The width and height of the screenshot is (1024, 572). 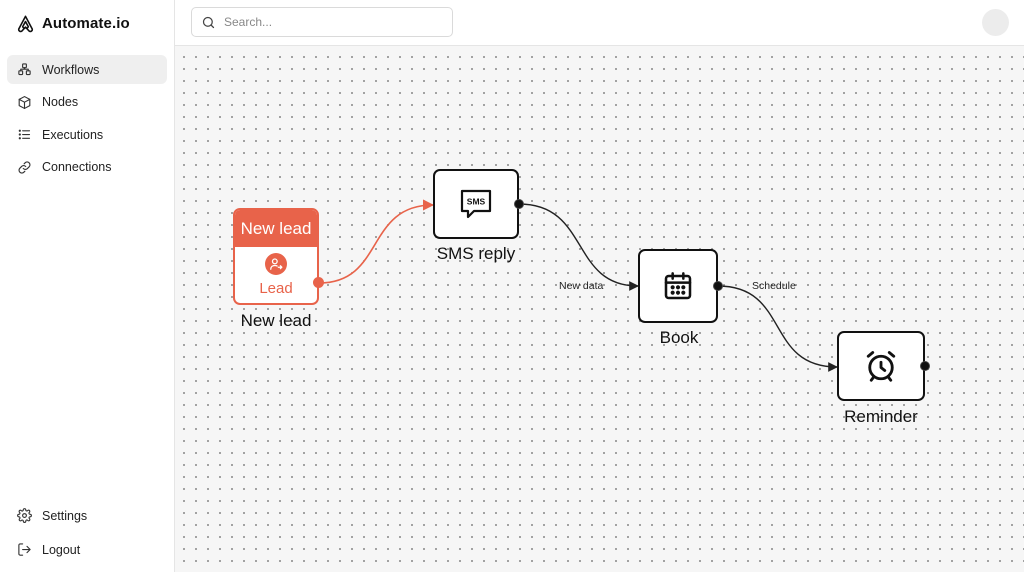 What do you see at coordinates (25, 23) in the screenshot?
I see `logo-icon` at bounding box center [25, 23].